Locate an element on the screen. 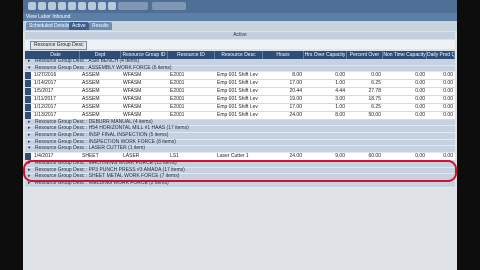 This screenshot has width=480, height=270. cell-percent-over: 50.00 is located at coordinates (374, 114).